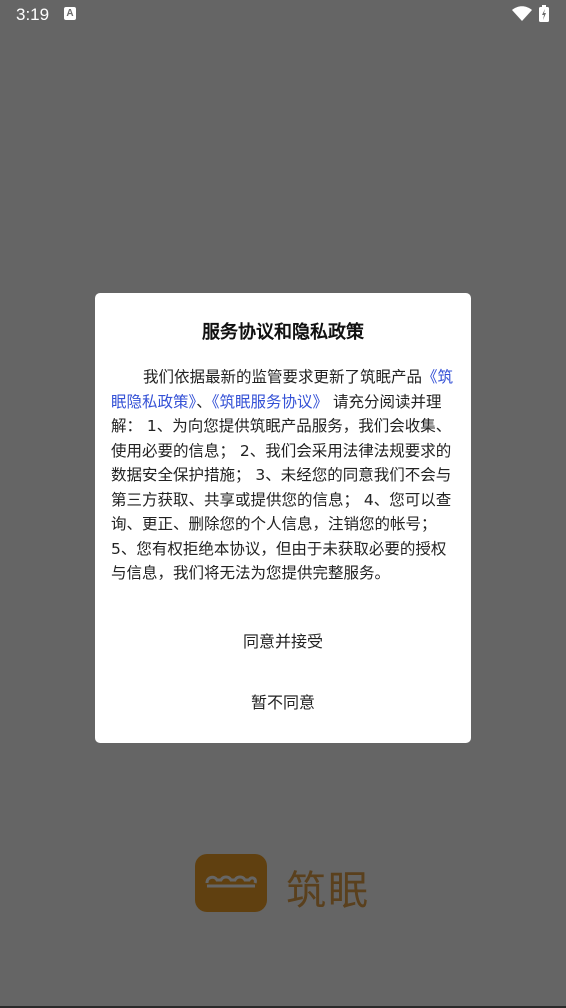  Describe the element at coordinates (283, 332) in the screenshot. I see `dialog-title: 服务协议和隐私政策` at that location.